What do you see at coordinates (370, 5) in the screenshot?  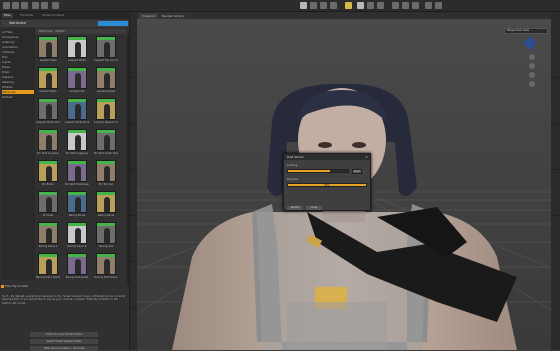 I see `geometry-editor-icon` at bounding box center [370, 5].